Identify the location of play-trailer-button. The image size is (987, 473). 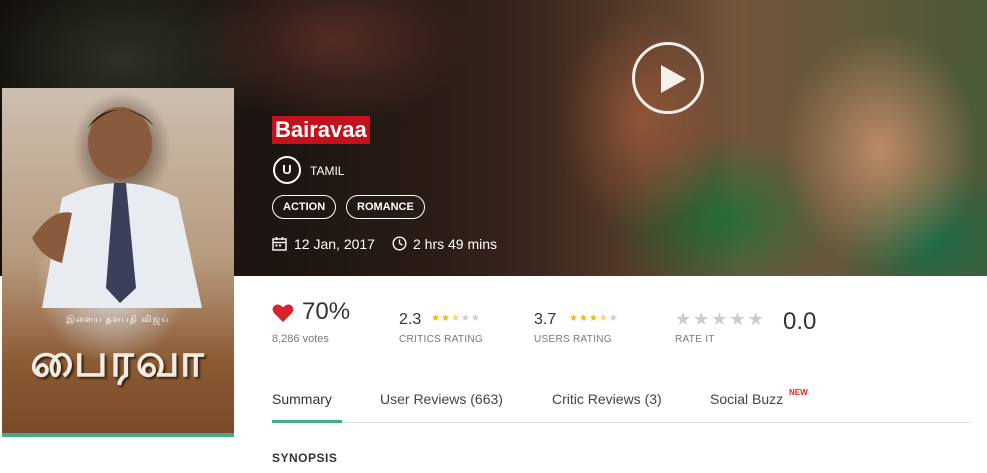
(668, 78).